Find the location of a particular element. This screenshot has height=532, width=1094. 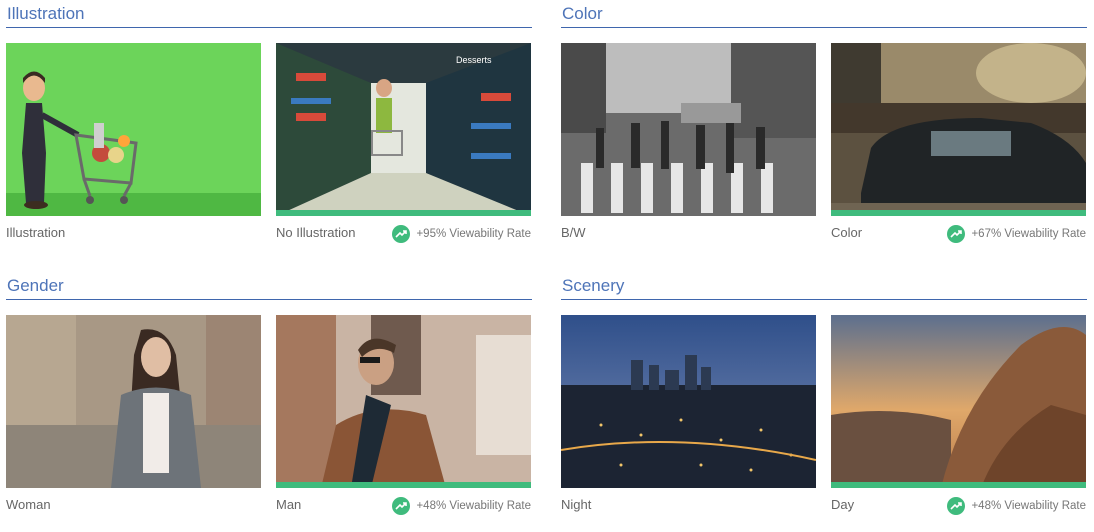

card-label: Woman is located at coordinates (28, 504).